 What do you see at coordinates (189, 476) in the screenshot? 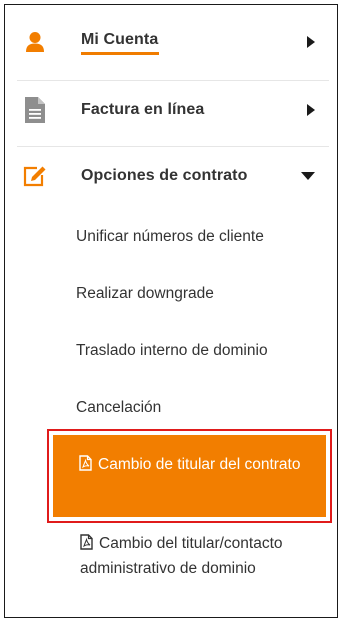
I see `submenu-item-cambio-titular-contrato: Cambio de titular del contrato` at bounding box center [189, 476].